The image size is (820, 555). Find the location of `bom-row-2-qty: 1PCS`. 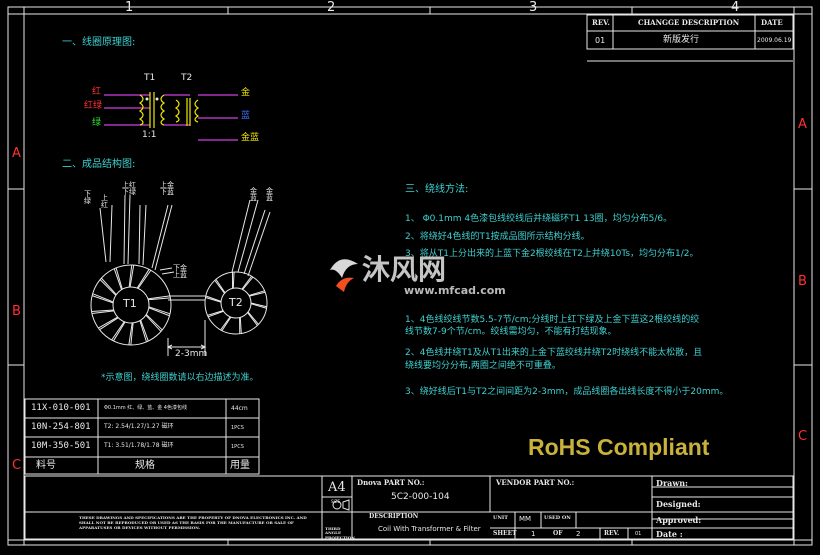

bom-row-2-qty: 1PCS is located at coordinates (237, 428).